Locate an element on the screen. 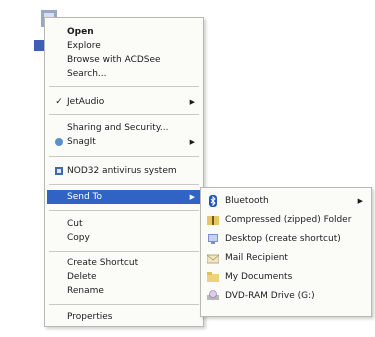  menu-item-send-to-label: Send To is located at coordinates (85, 197).